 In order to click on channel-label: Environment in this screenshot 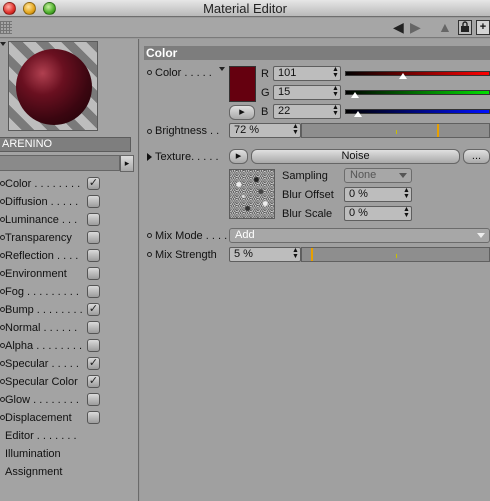, I will do `click(36, 274)`.